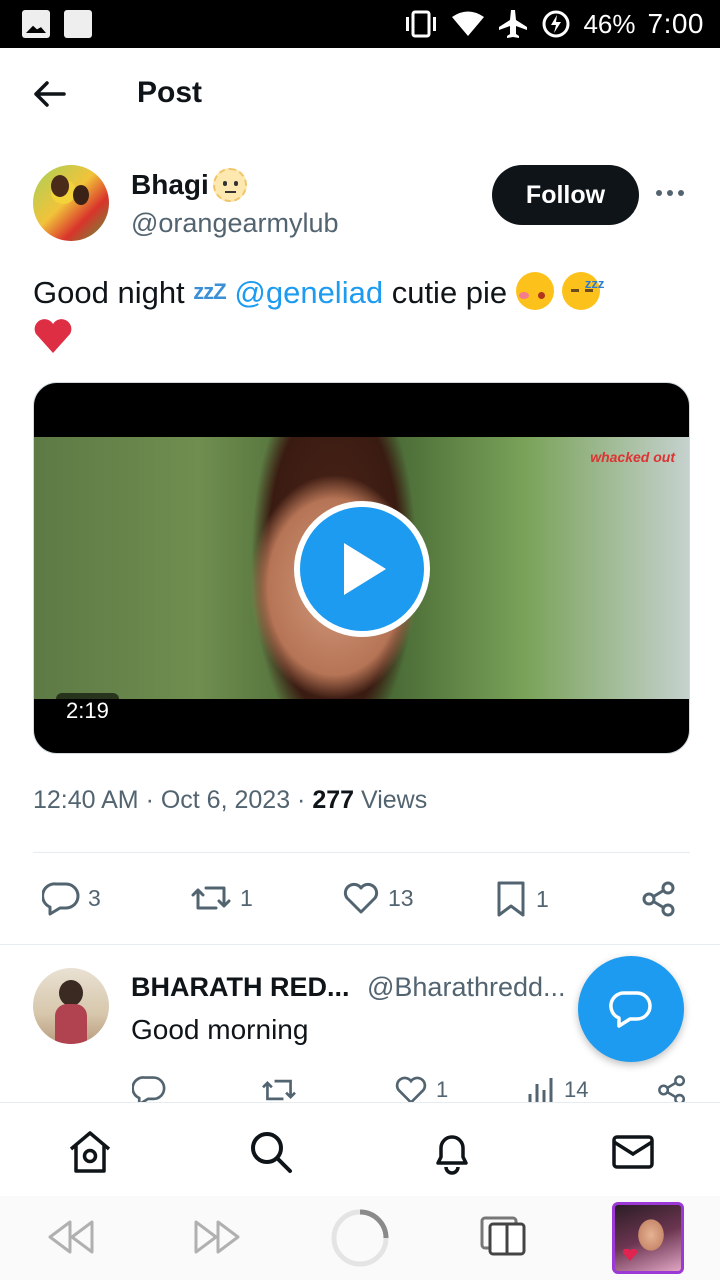 The height and width of the screenshot is (1280, 720). What do you see at coordinates (511, 899) in the screenshot?
I see `bookmark-icon` at bounding box center [511, 899].